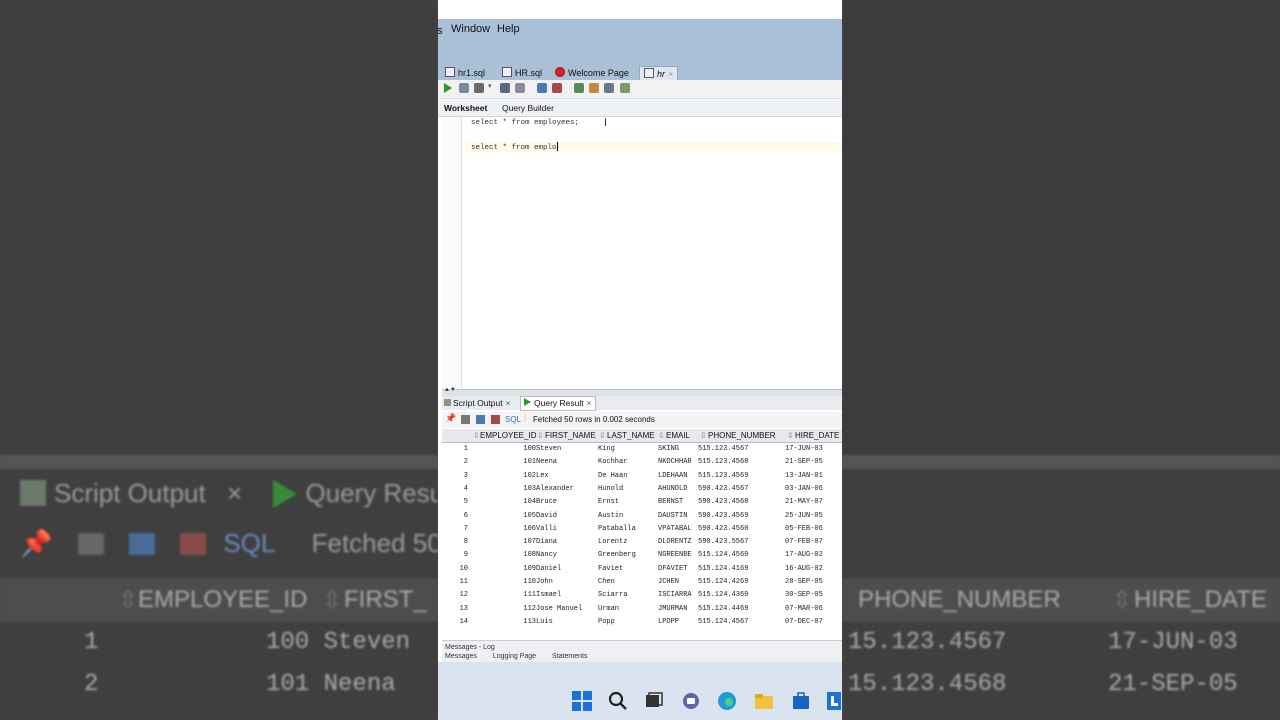  I want to click on table-cell: 515.124.4567, so click(723, 622).